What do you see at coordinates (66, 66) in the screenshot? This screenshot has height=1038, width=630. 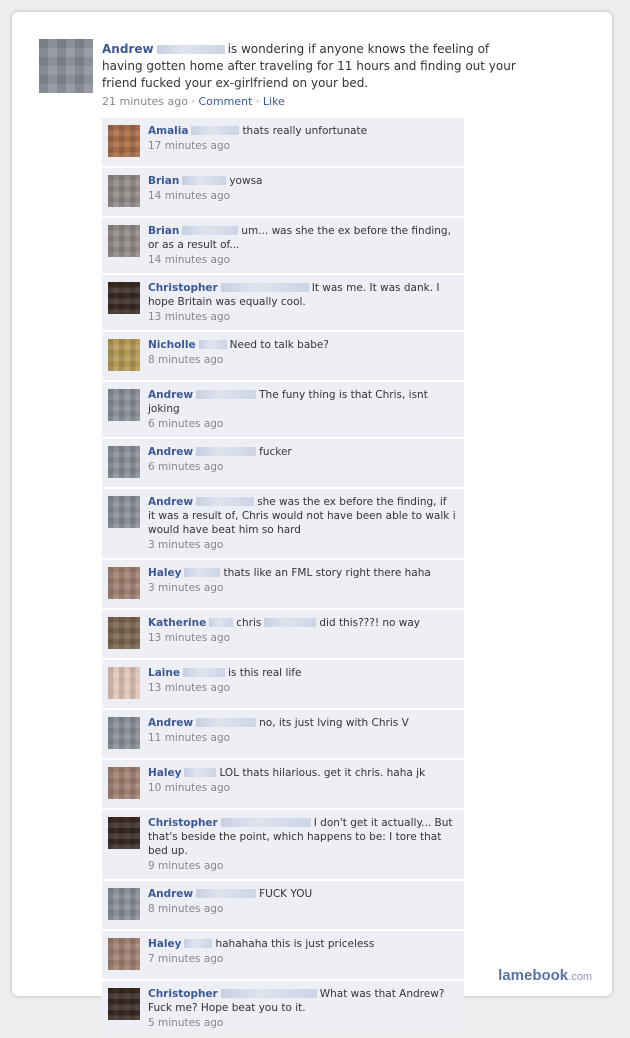 I see `post-author-avatar` at bounding box center [66, 66].